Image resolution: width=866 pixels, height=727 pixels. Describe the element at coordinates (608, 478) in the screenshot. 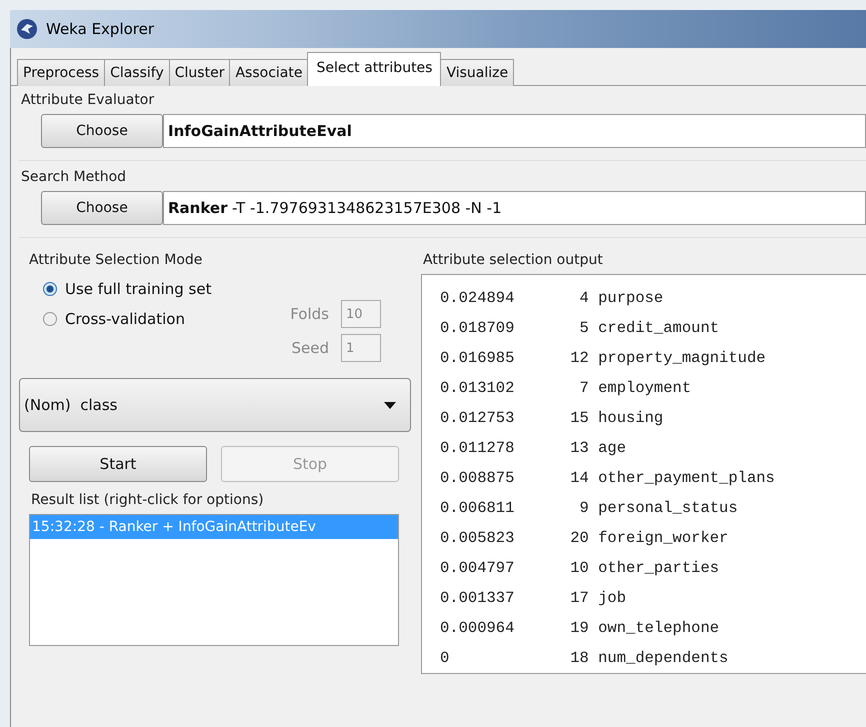

I see `output-line: 0.008875 14 other_payment_plans` at that location.